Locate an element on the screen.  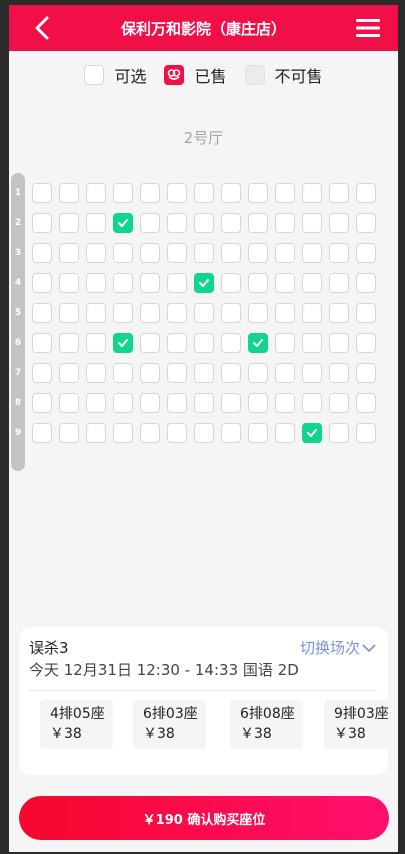
ticket-card: 6排08座 ￥38 is located at coordinates (266, 724).